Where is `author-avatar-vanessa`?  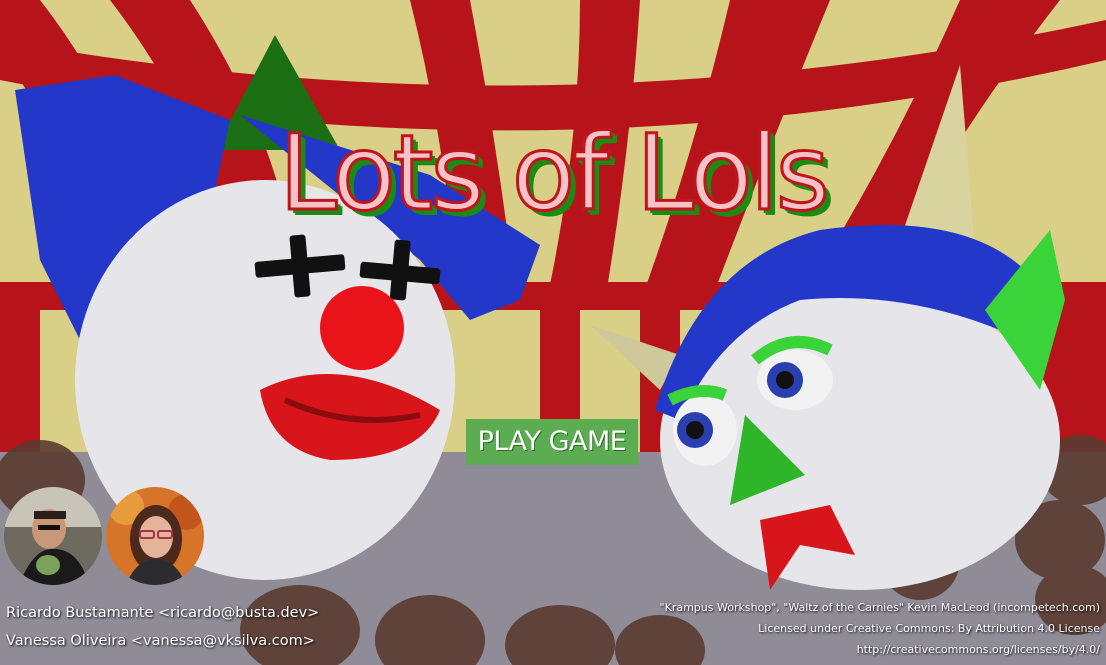
author-avatar-vanessa is located at coordinates (155, 536).